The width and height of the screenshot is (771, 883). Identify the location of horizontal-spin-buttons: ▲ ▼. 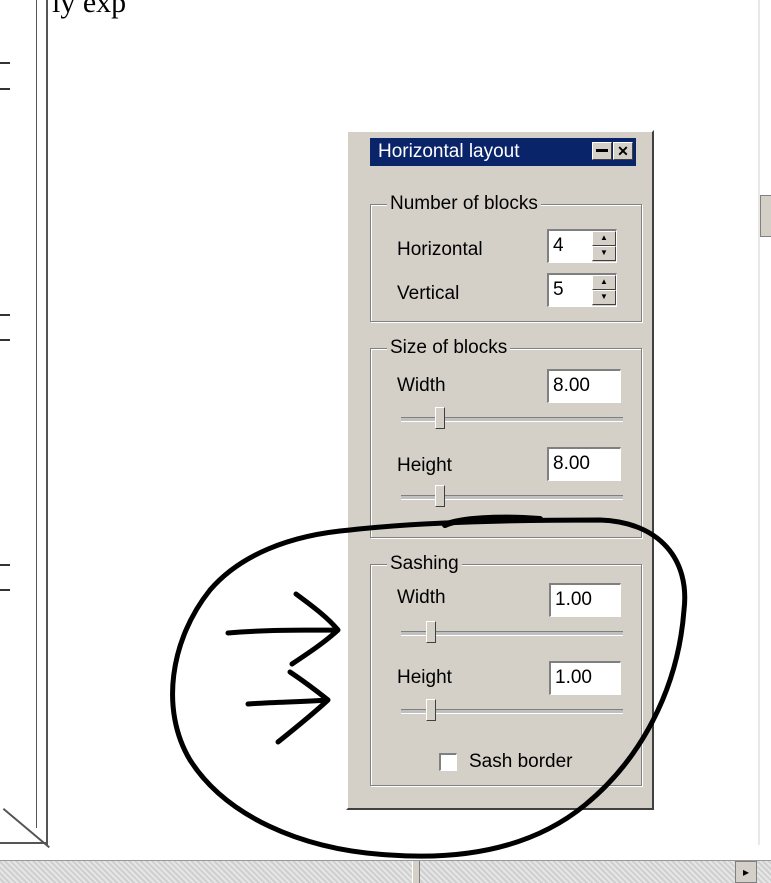
(604, 246).